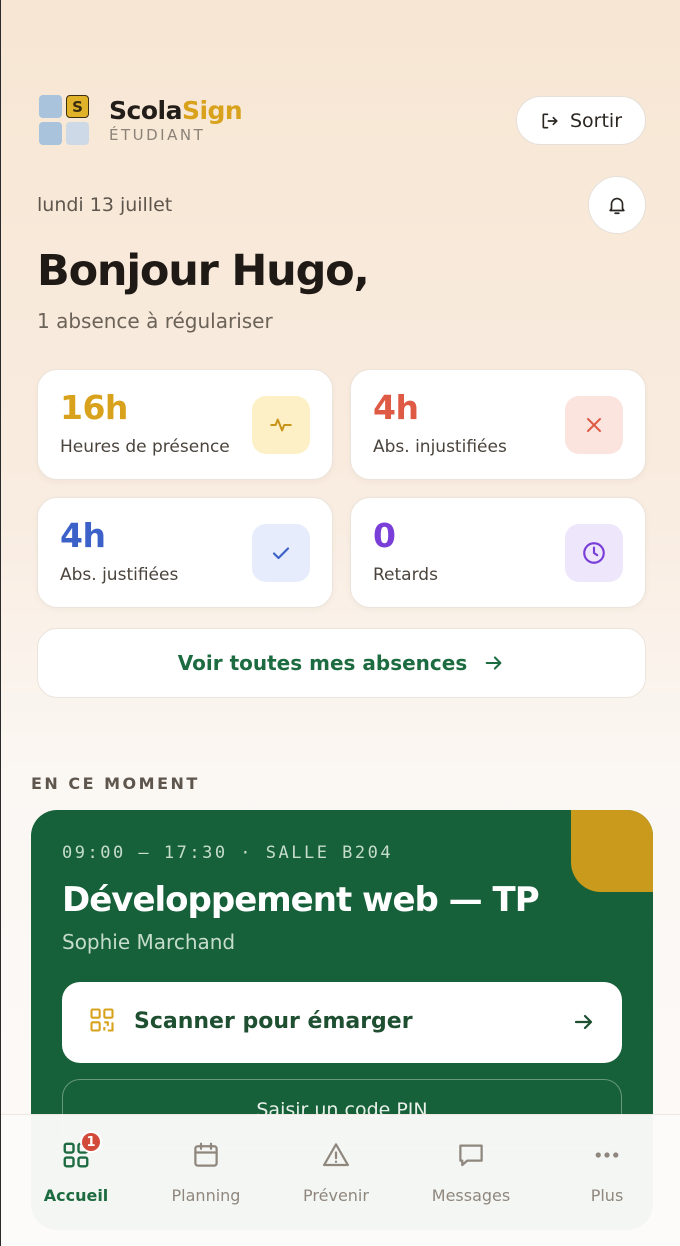 Image resolution: width=680 pixels, height=1246 pixels. I want to click on logout-label: Sortir, so click(596, 120).